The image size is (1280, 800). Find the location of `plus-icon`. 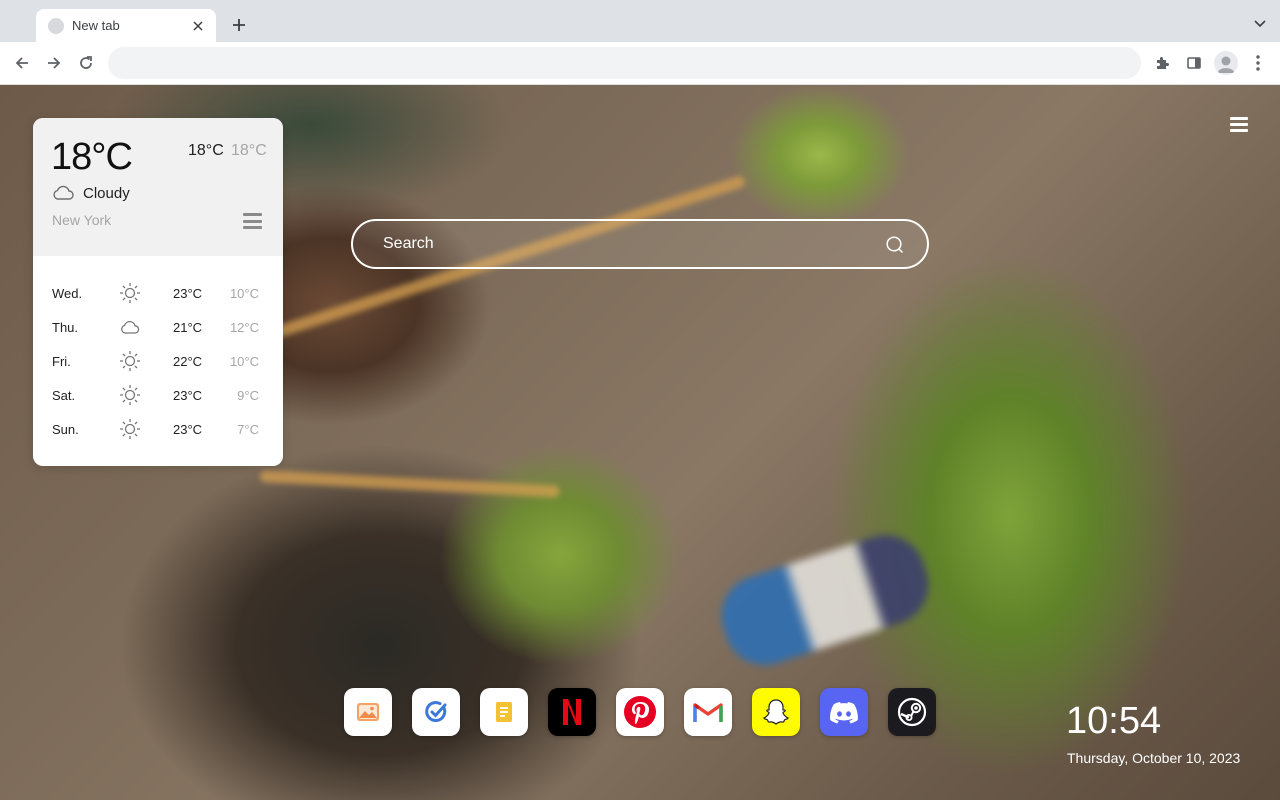

plus-icon is located at coordinates (239, 25).